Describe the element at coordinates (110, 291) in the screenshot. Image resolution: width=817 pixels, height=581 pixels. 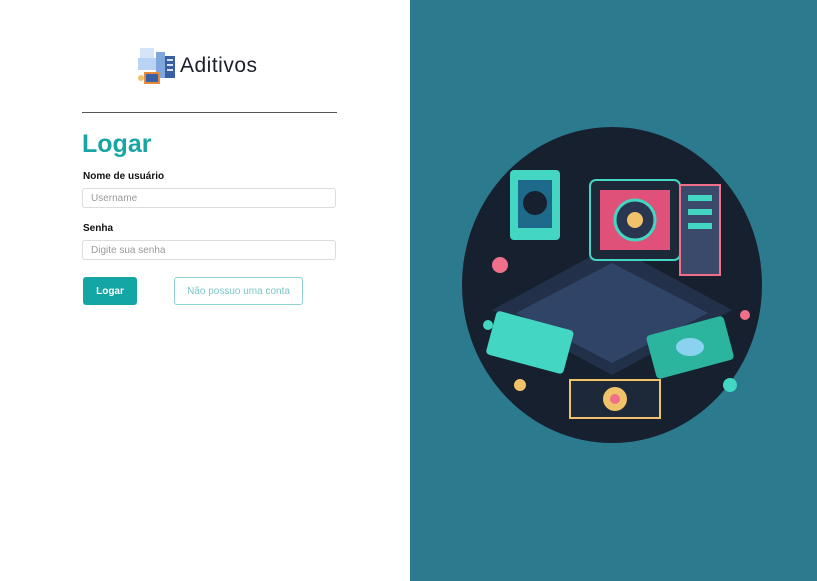
I see `login-button: Logar` at that location.